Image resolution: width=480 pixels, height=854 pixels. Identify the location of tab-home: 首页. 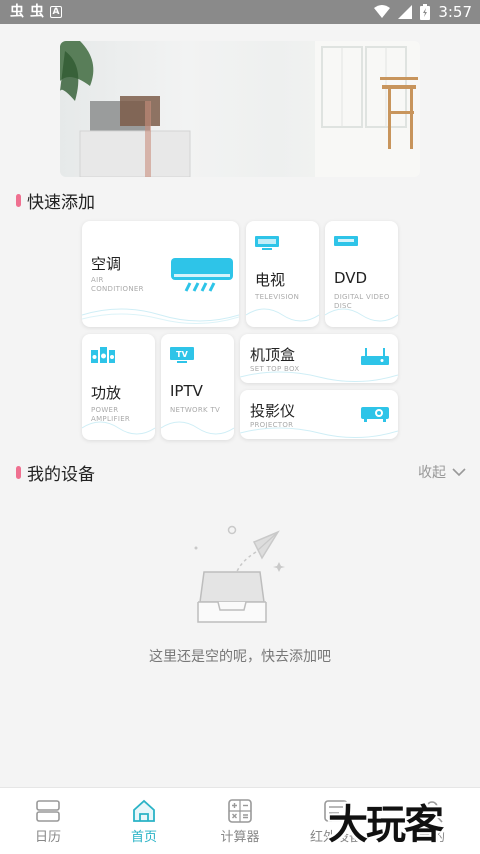
(144, 821).